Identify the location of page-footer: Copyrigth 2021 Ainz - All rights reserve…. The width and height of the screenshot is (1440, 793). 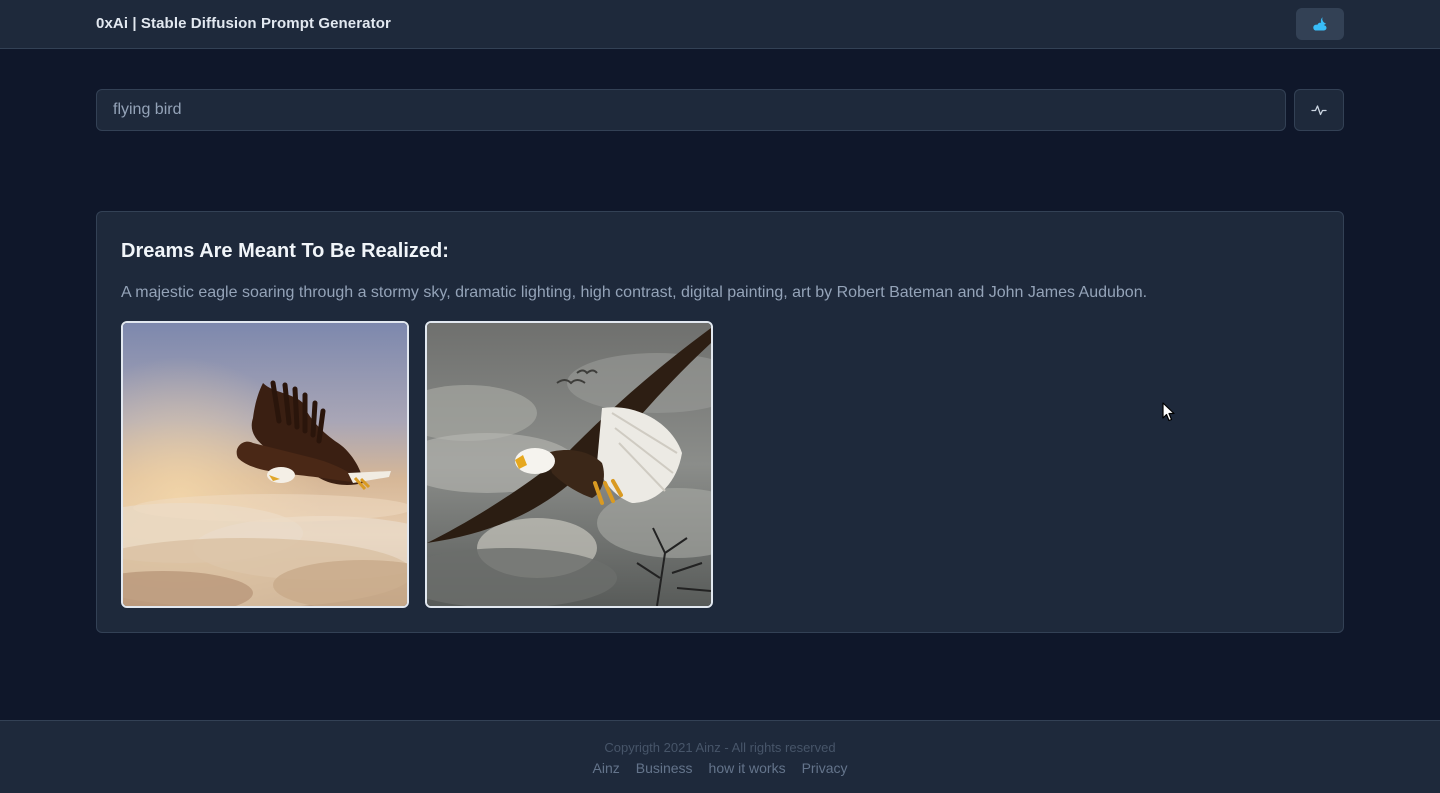
(720, 756).